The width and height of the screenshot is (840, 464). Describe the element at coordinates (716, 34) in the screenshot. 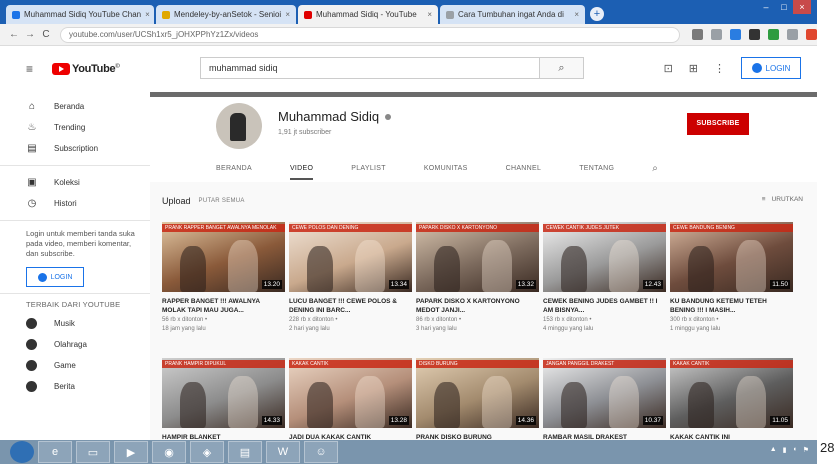

I see `star-icon` at that location.